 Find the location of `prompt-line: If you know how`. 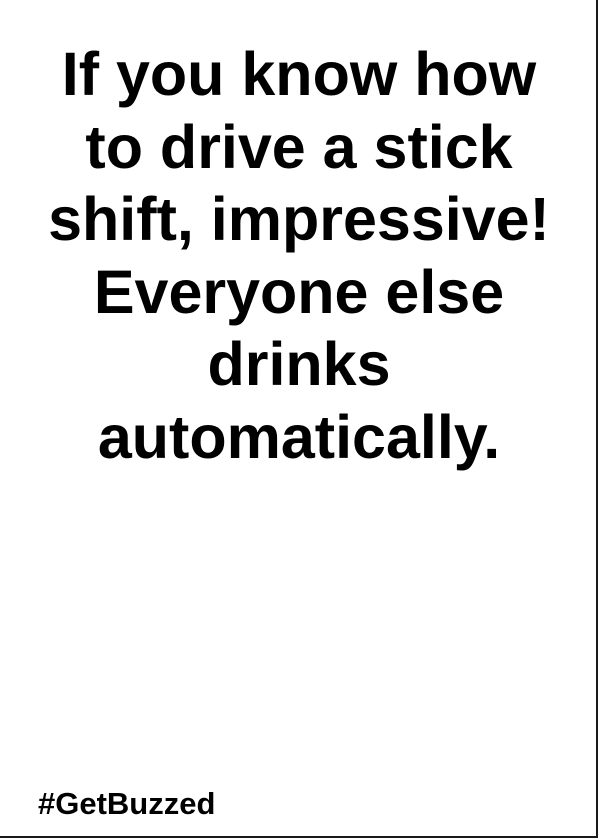

prompt-line: If you know how is located at coordinates (299, 74).